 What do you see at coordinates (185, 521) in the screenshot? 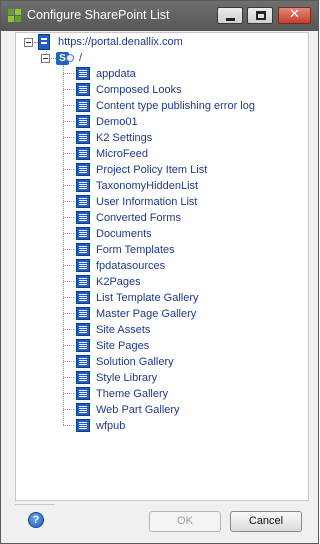
I see `ok-button: OK` at bounding box center [185, 521].